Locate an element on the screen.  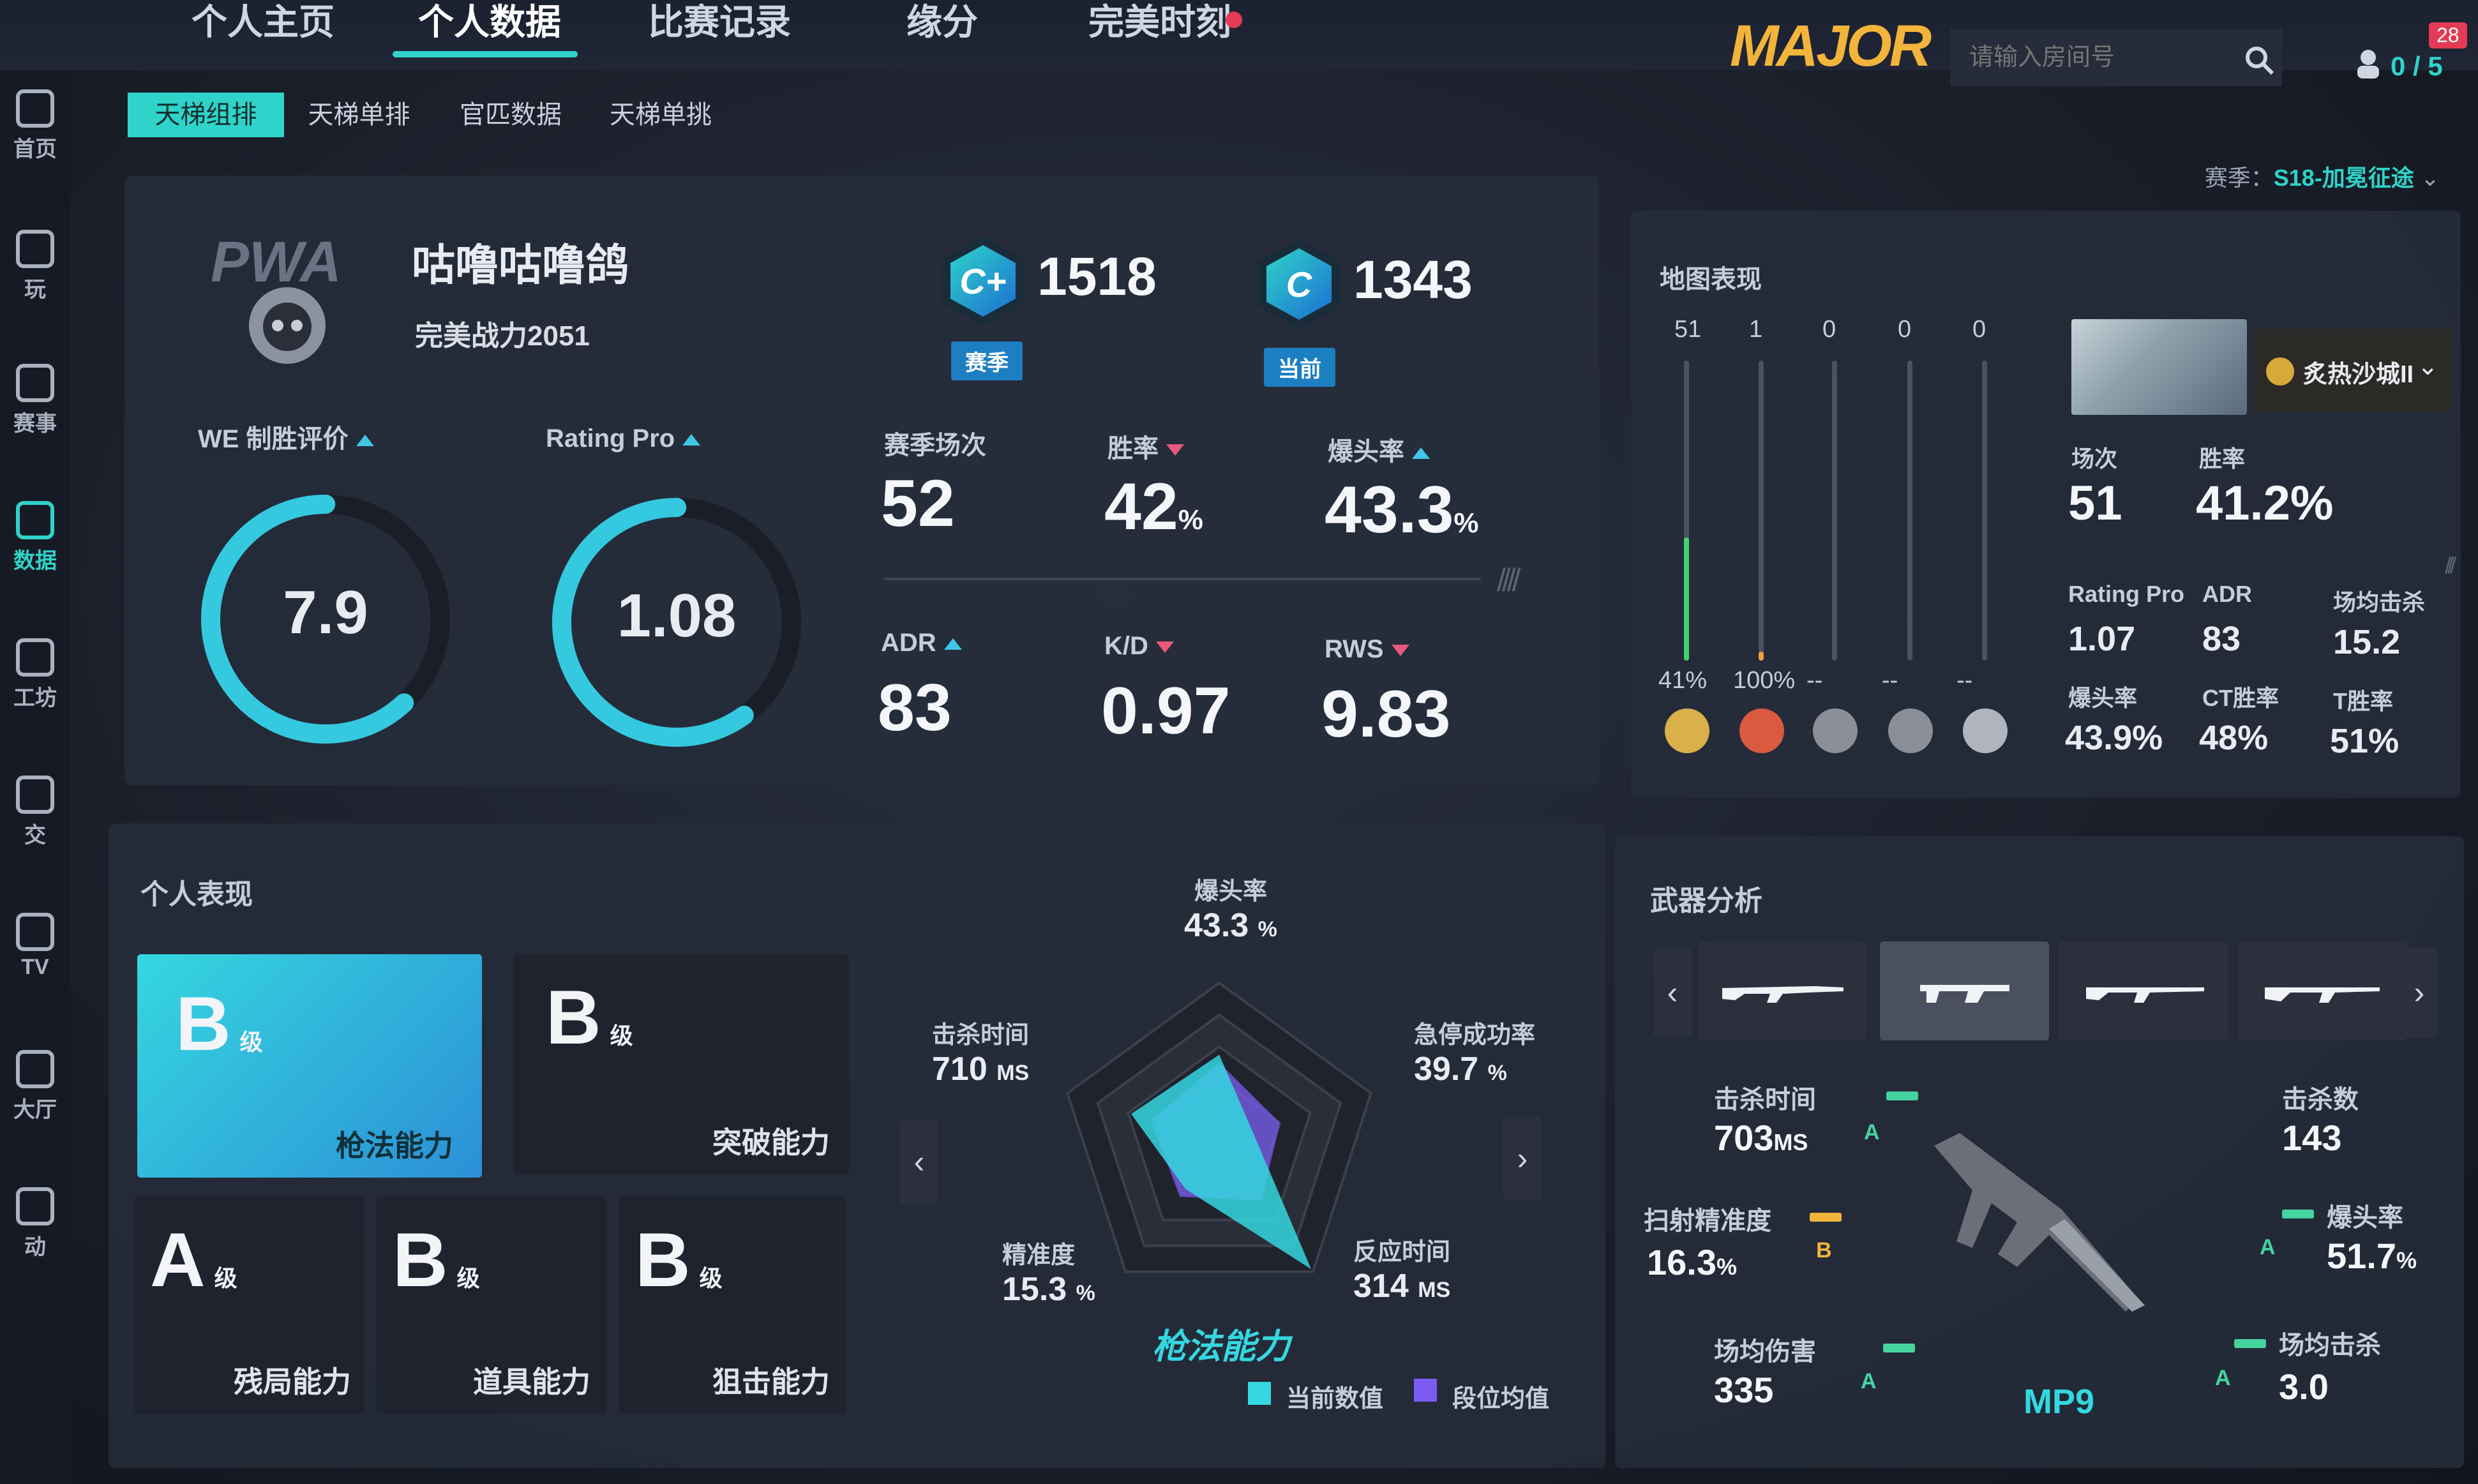
stat-value-headshot: 43.3% is located at coordinates (1402, 510).